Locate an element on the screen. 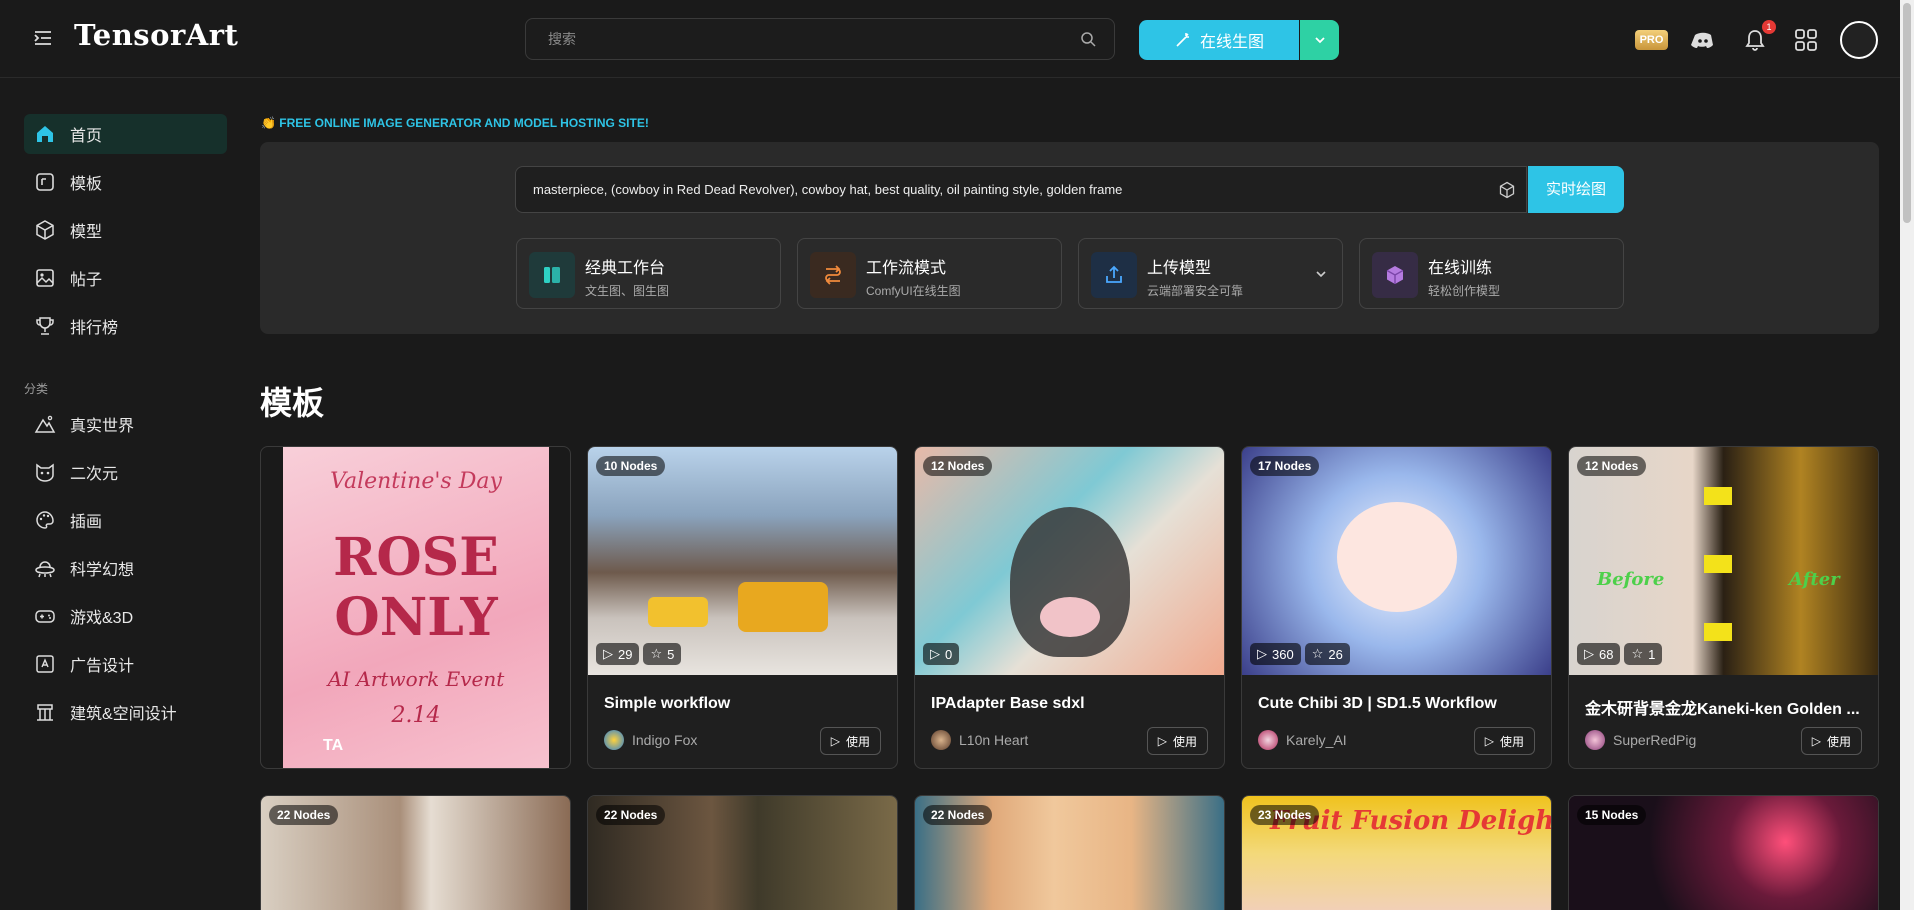 This screenshot has width=1914, height=910. sidebar-item-ad-design: 广告设计 is located at coordinates (125, 664).